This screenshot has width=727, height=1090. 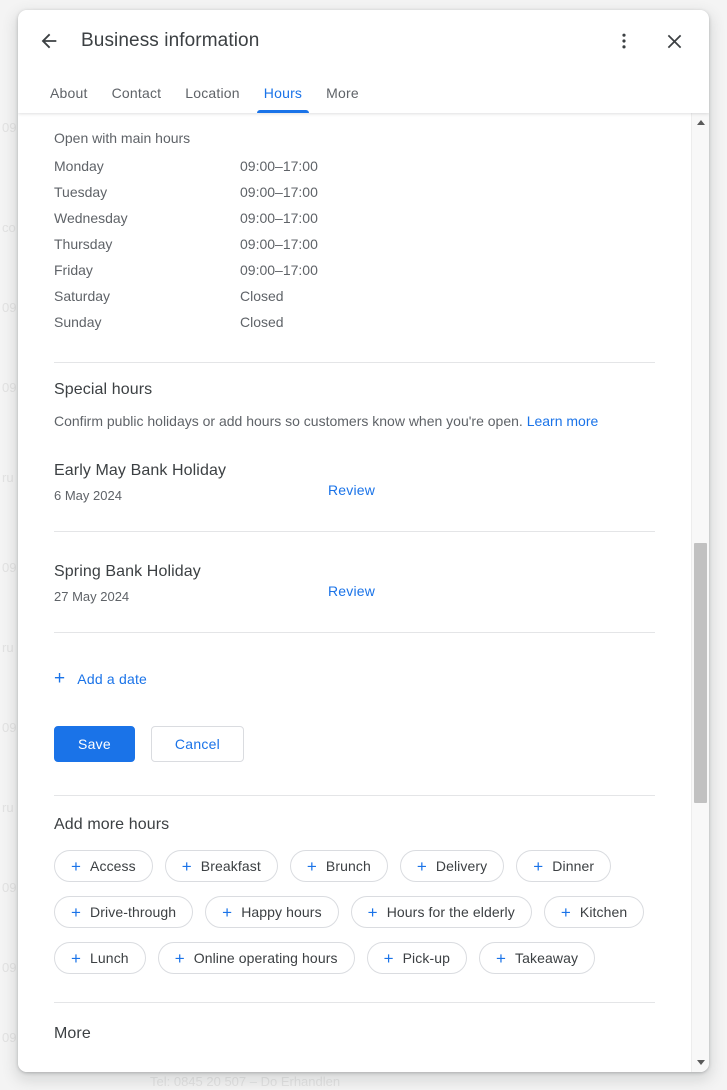 I want to click on chip-drive-through: + Drive-through, so click(x=124, y=912).